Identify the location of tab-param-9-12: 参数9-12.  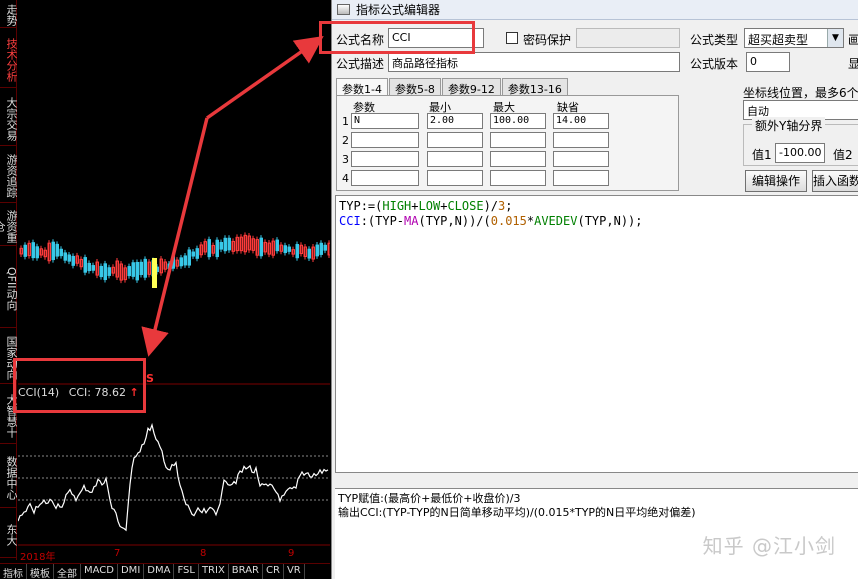
(471, 87).